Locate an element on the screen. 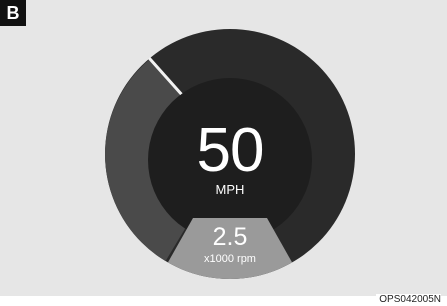 This screenshot has height=306, width=447. speed-unit: MPH is located at coordinates (230, 189).